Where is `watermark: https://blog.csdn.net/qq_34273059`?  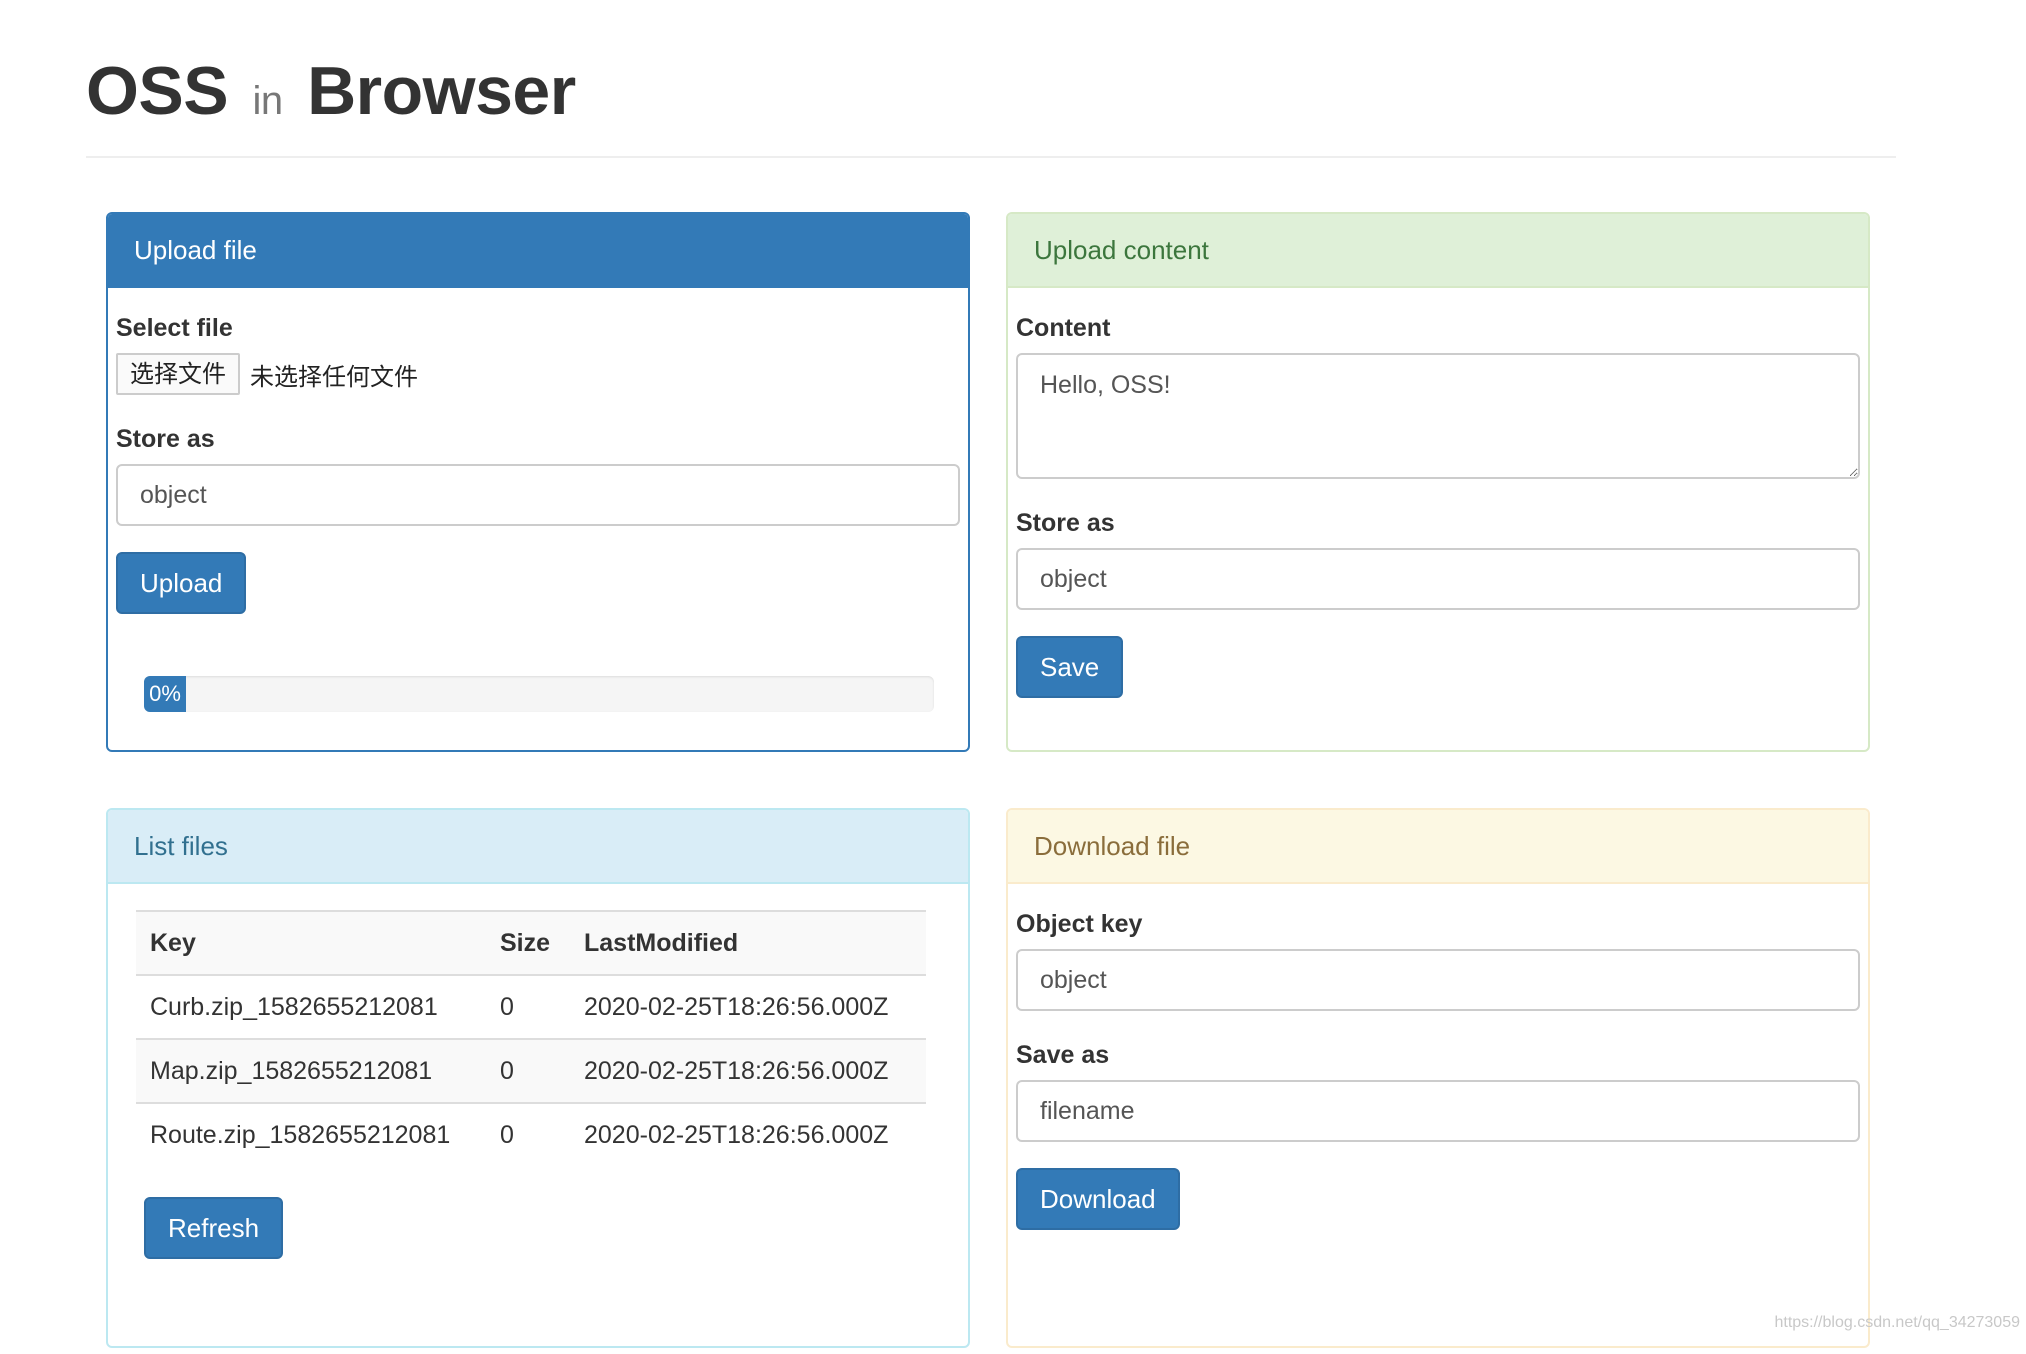
watermark: https://blog.csdn.net/qq_34273059 is located at coordinates (1897, 1322).